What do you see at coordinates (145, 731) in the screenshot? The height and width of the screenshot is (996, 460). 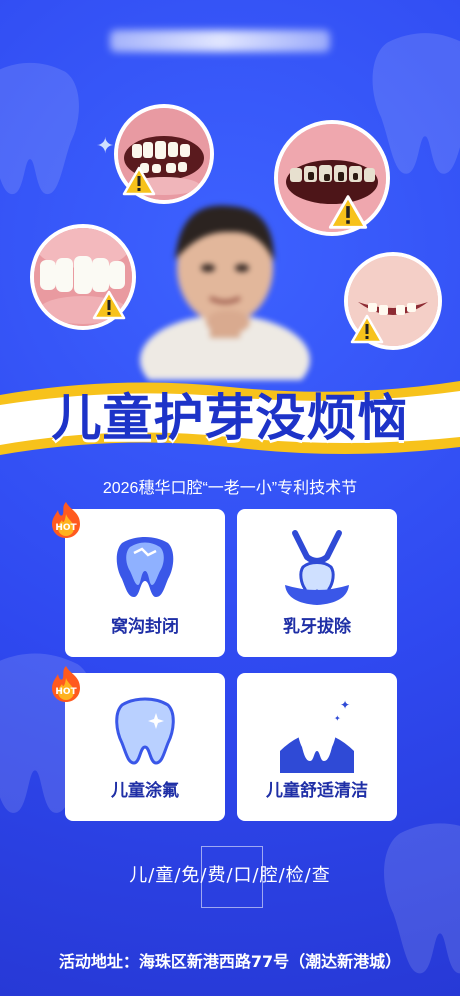 I see `shiny-tooth-icon` at bounding box center [145, 731].